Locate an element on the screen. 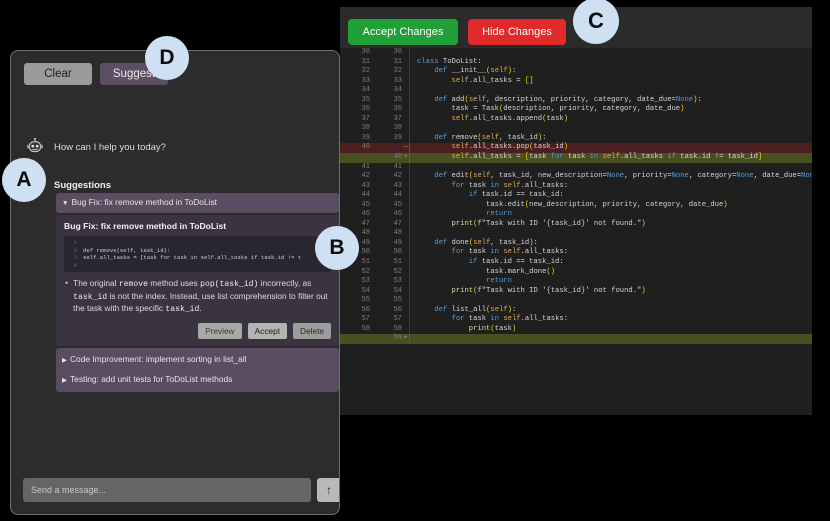 This screenshot has width=830, height=521. code-line-text: return is located at coordinates (610, 215).